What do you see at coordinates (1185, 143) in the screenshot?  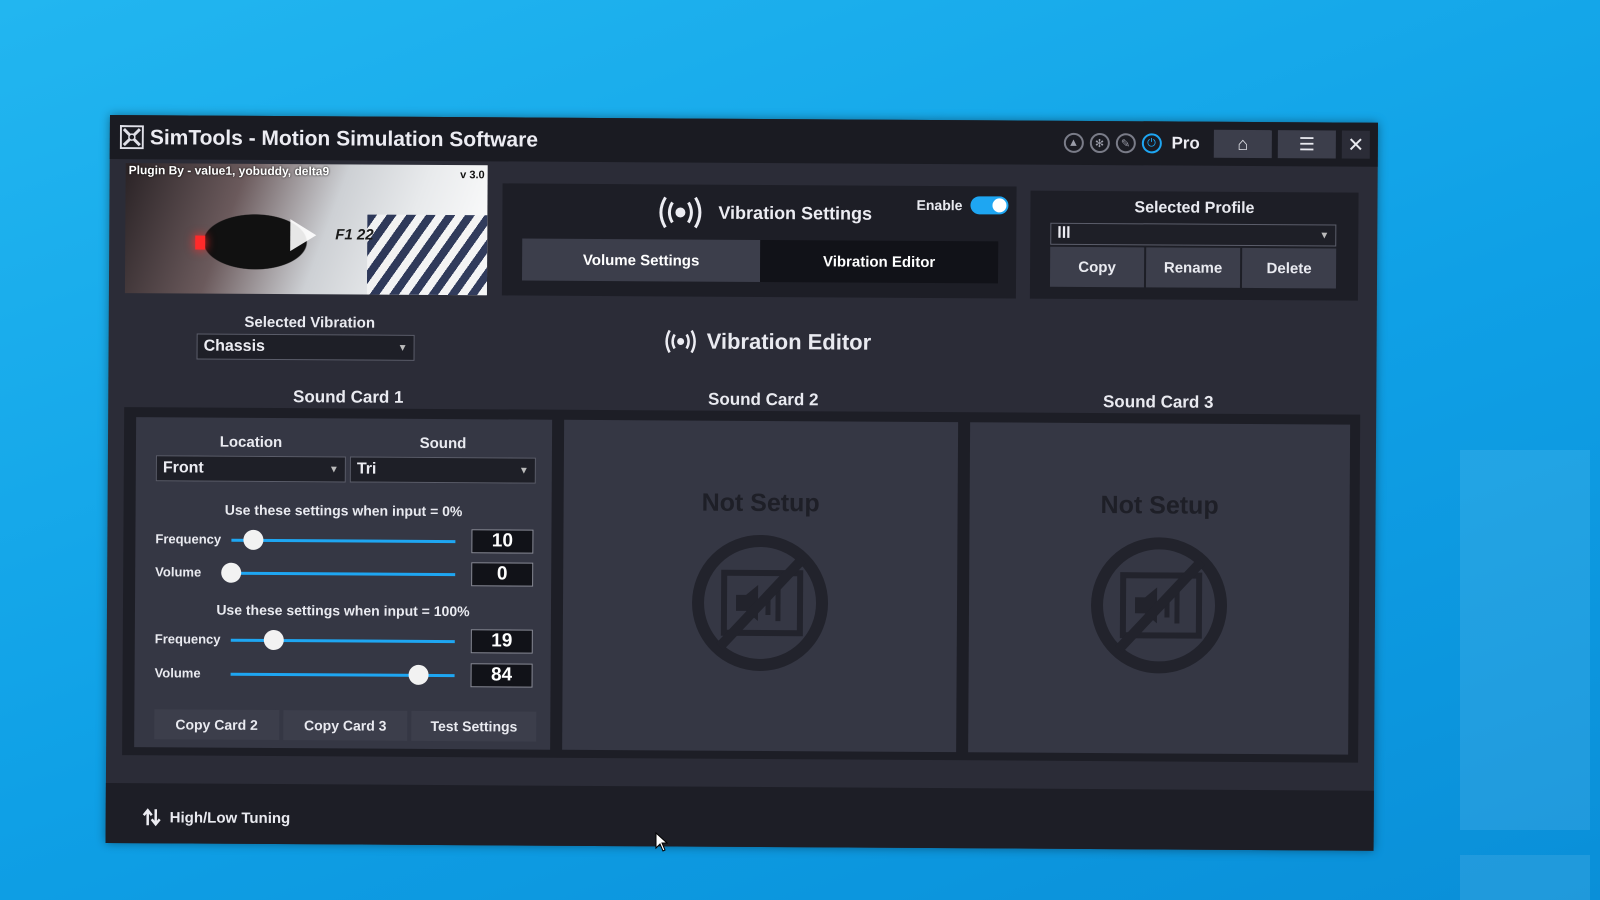 I see `pro-label: Pro` at bounding box center [1185, 143].